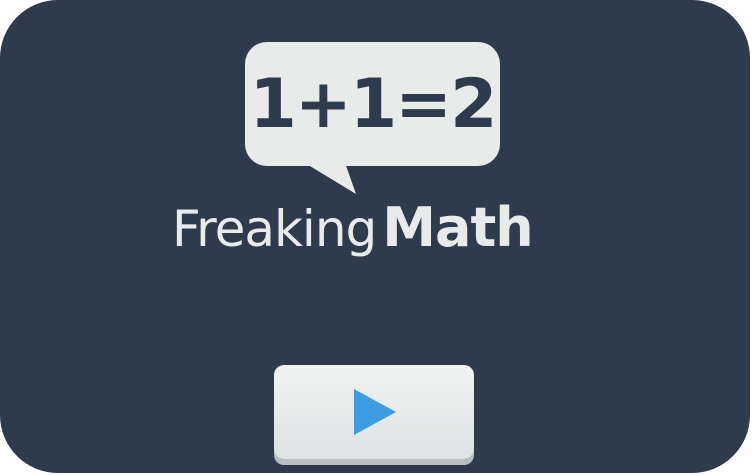 The width and height of the screenshot is (752, 475). I want to click on game-title: Freaking Math, so click(382, 236).